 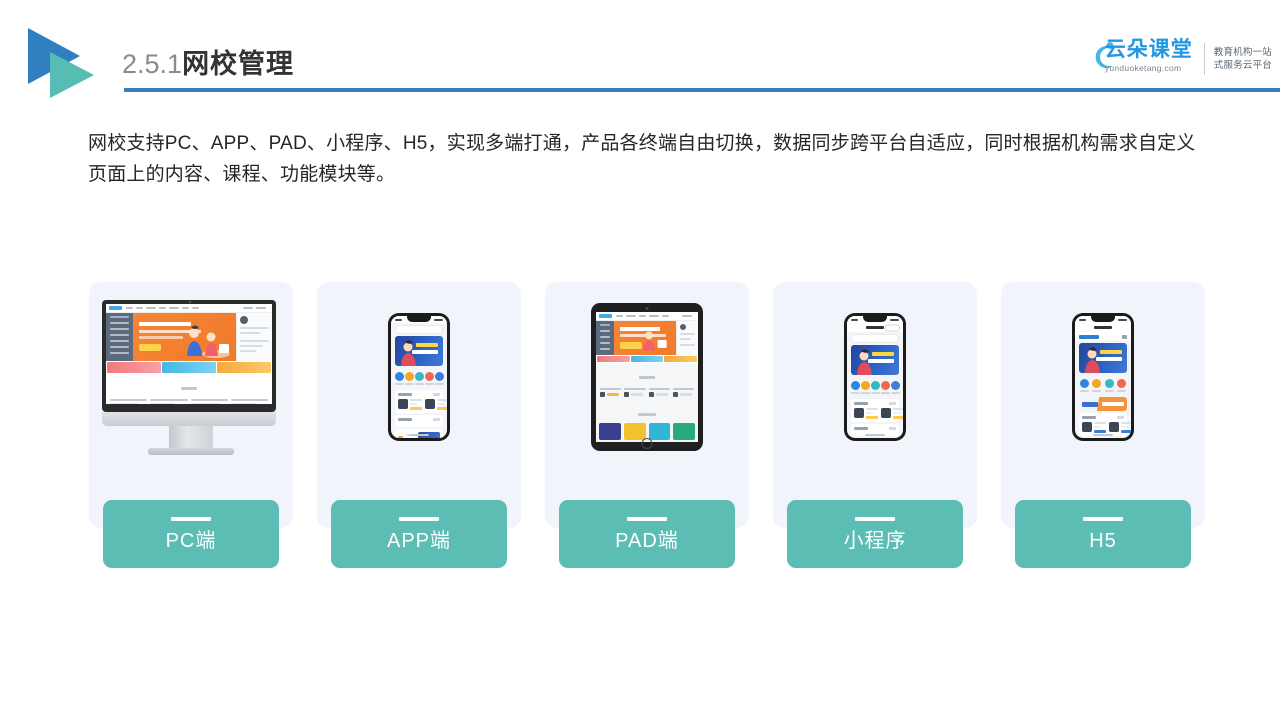 I want to click on device-mockup-tablet, so click(x=647, y=377).